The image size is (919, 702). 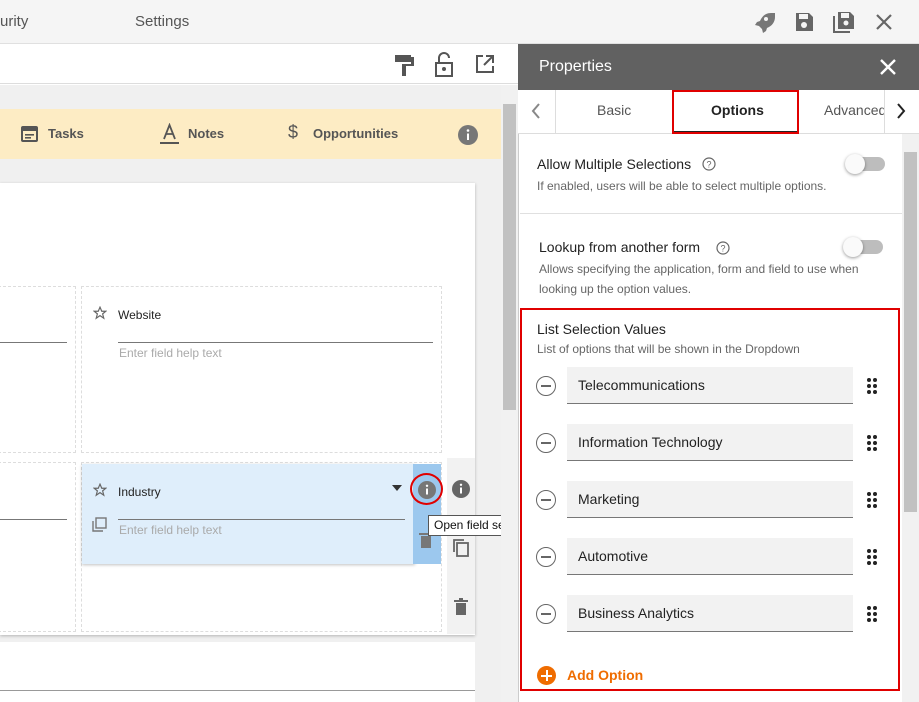 I want to click on top-bar: urity Settings, so click(x=459, y=22).